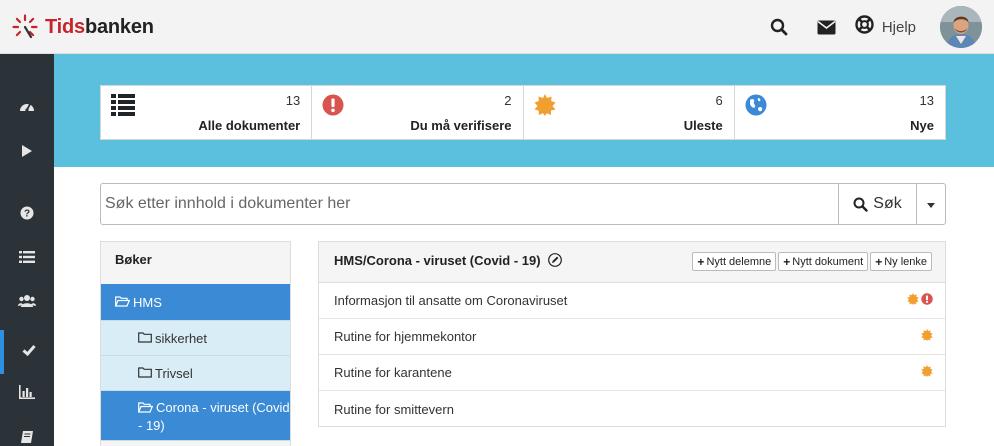  I want to click on book-item-label: sikkerhet, so click(181, 338).